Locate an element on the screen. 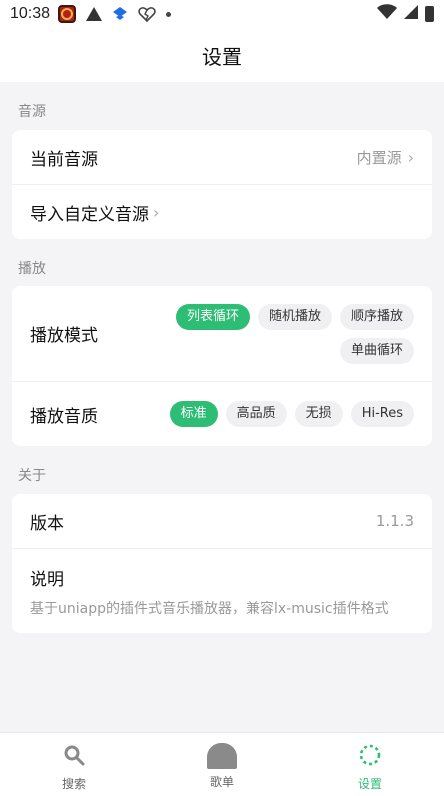  page-title: 设置 is located at coordinates (222, 56).